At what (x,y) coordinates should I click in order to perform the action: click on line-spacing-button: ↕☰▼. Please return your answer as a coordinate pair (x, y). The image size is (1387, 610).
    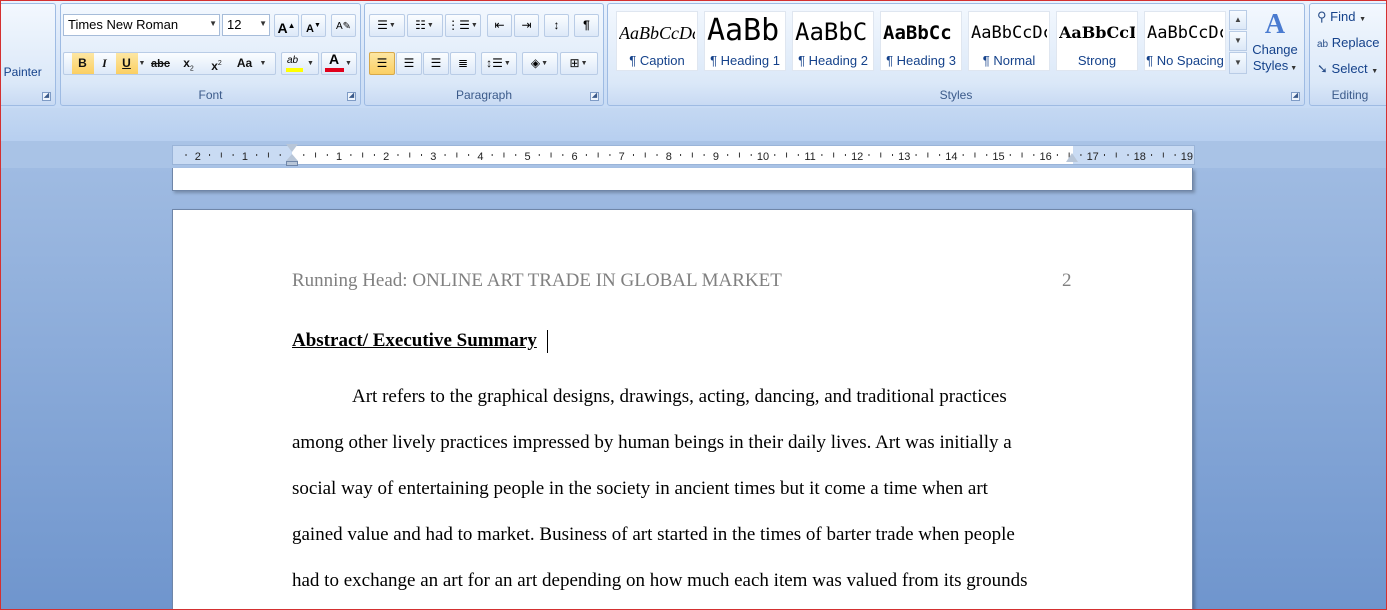
    Looking at the image, I should click on (499, 63).